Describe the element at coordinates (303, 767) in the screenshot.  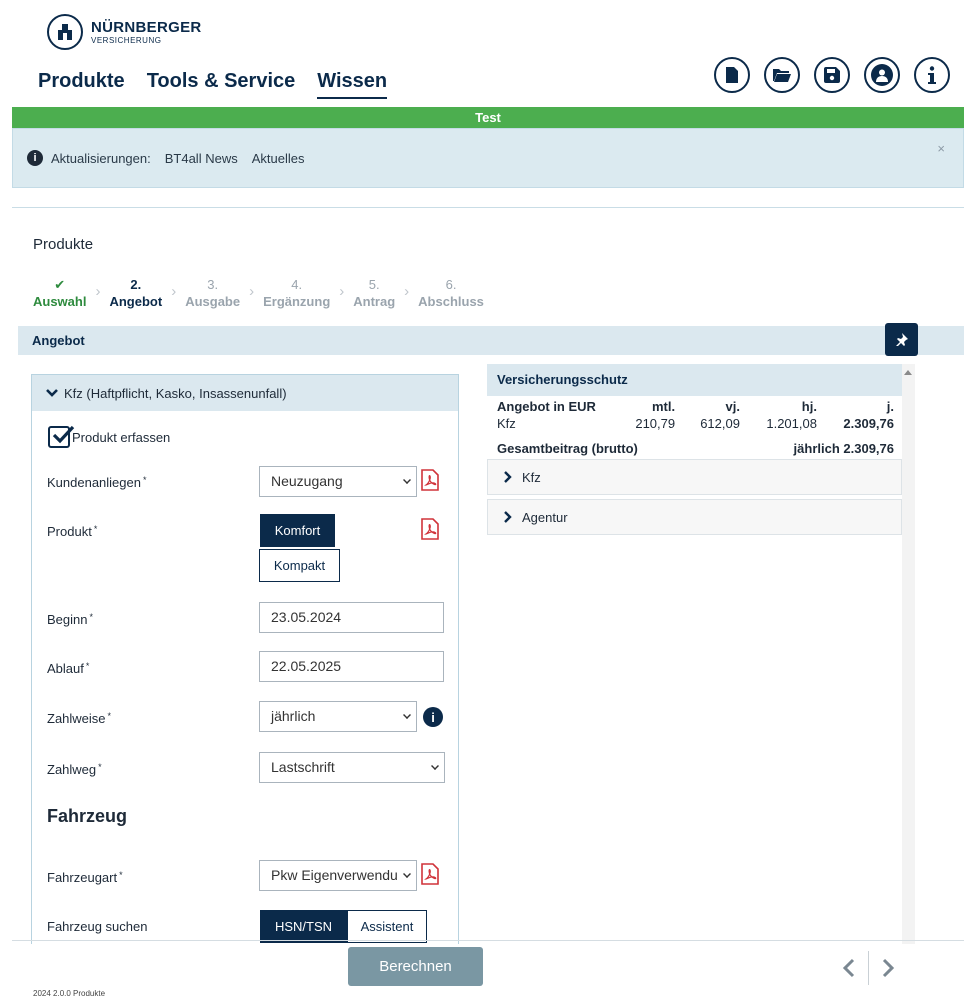
I see `zahlweg-value: Lastschrift` at that location.